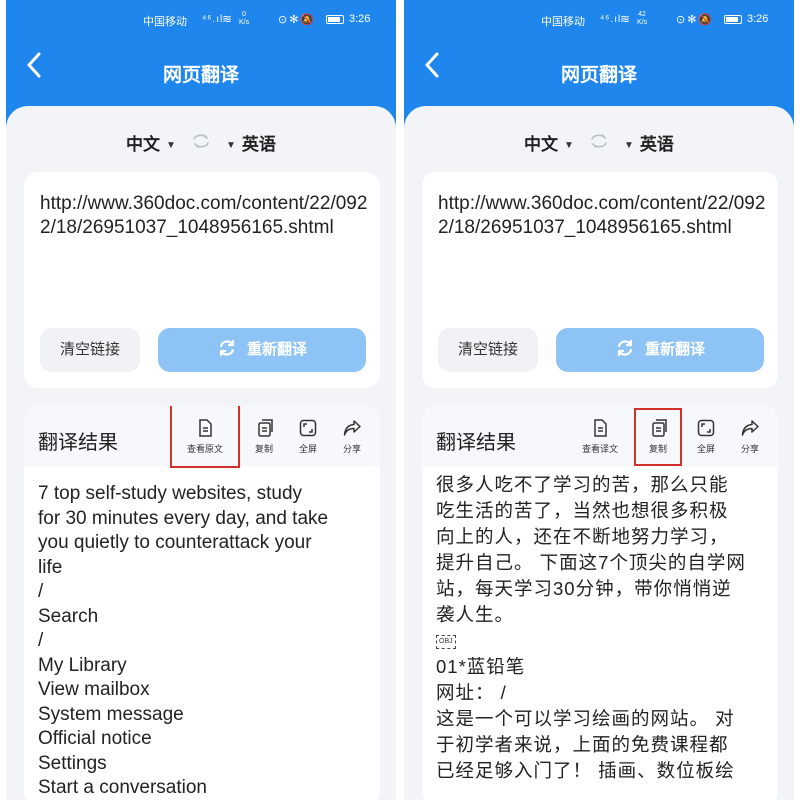 The width and height of the screenshot is (800, 800). I want to click on result-line: 提升自己。 下面这7个顶尖的自学网, so click(591, 562).